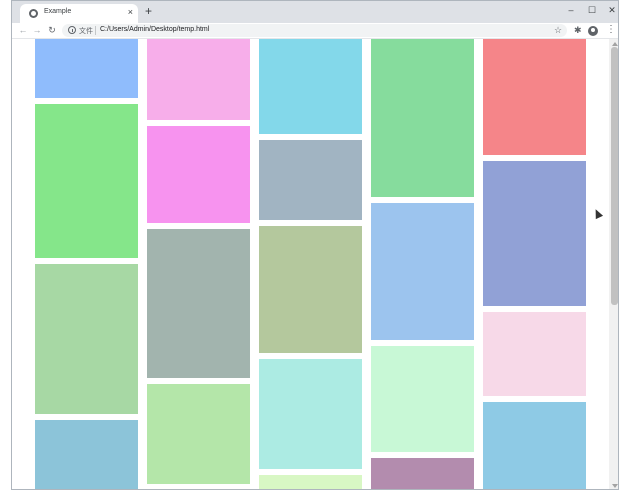  I want to click on url-text: C:/Users/Admin/Desktop/temp.html, so click(154, 29).